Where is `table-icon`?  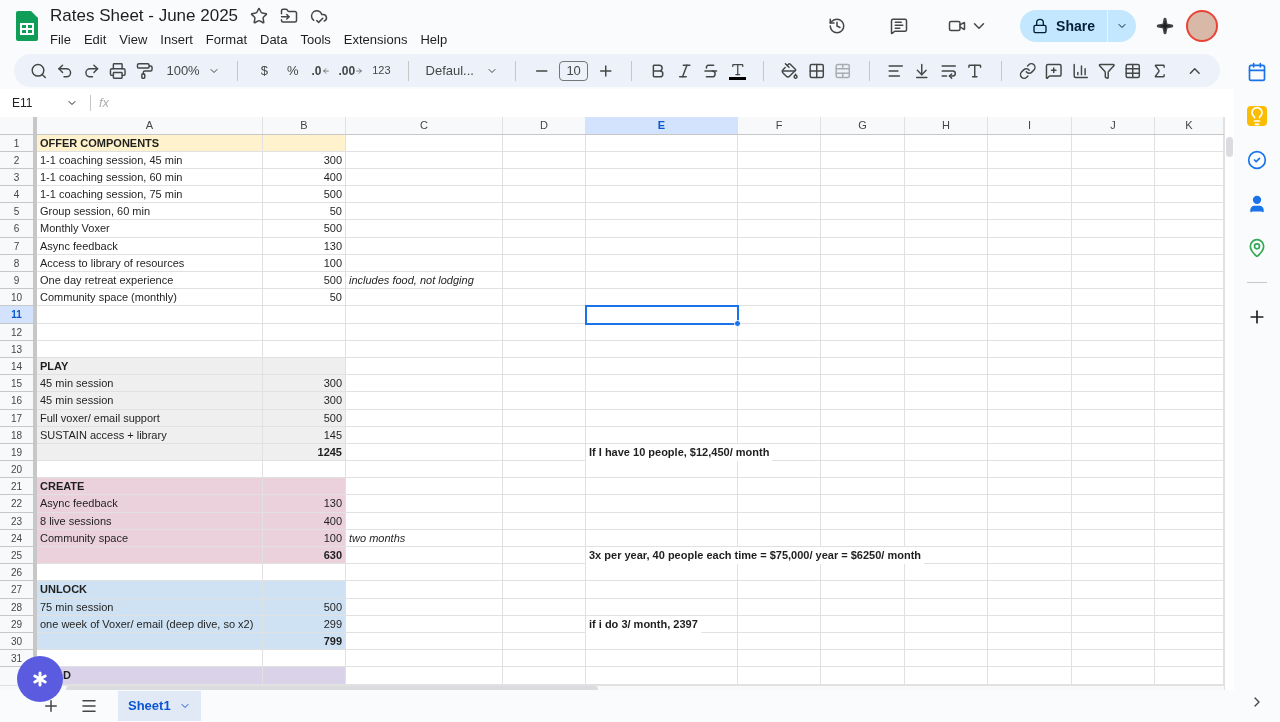 table-icon is located at coordinates (1133, 70).